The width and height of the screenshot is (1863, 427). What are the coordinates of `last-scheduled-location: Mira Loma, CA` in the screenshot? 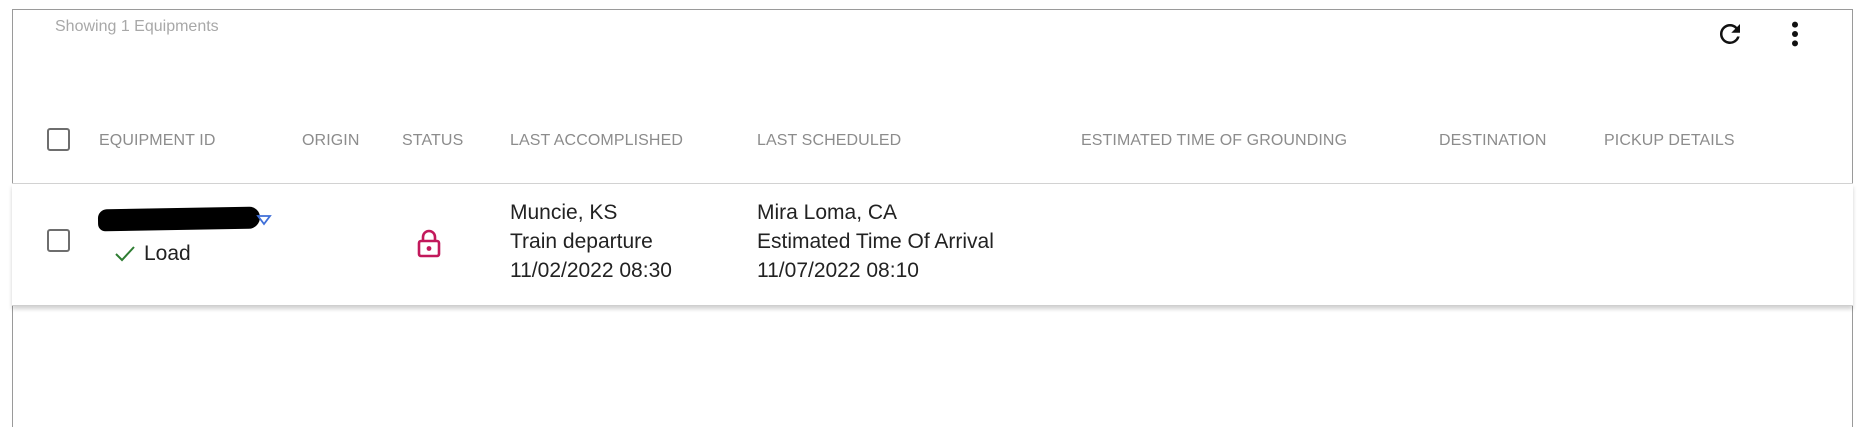 It's located at (827, 212).